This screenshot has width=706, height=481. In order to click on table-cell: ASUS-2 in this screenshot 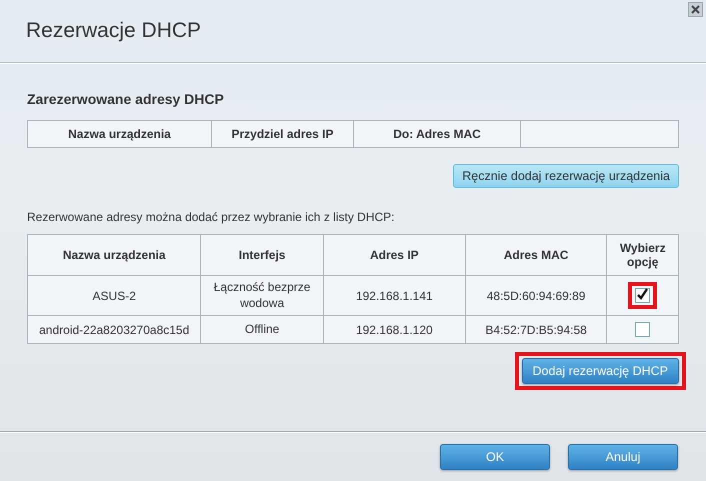, I will do `click(114, 296)`.